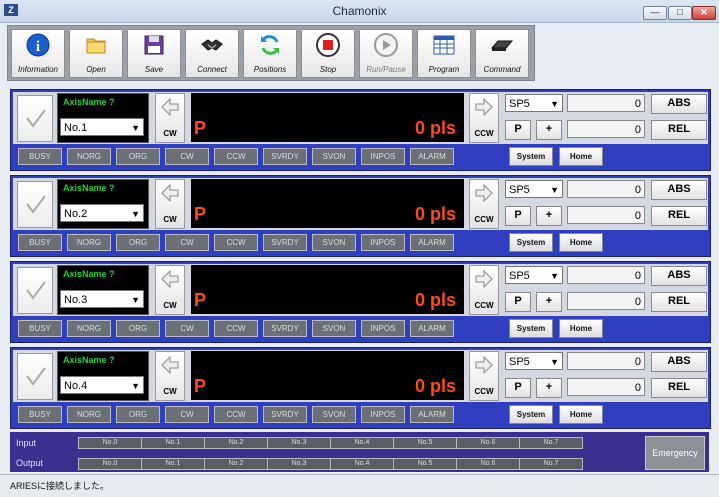  Describe the element at coordinates (362, 443) in the screenshot. I see `input-indicator: No.4` at that location.